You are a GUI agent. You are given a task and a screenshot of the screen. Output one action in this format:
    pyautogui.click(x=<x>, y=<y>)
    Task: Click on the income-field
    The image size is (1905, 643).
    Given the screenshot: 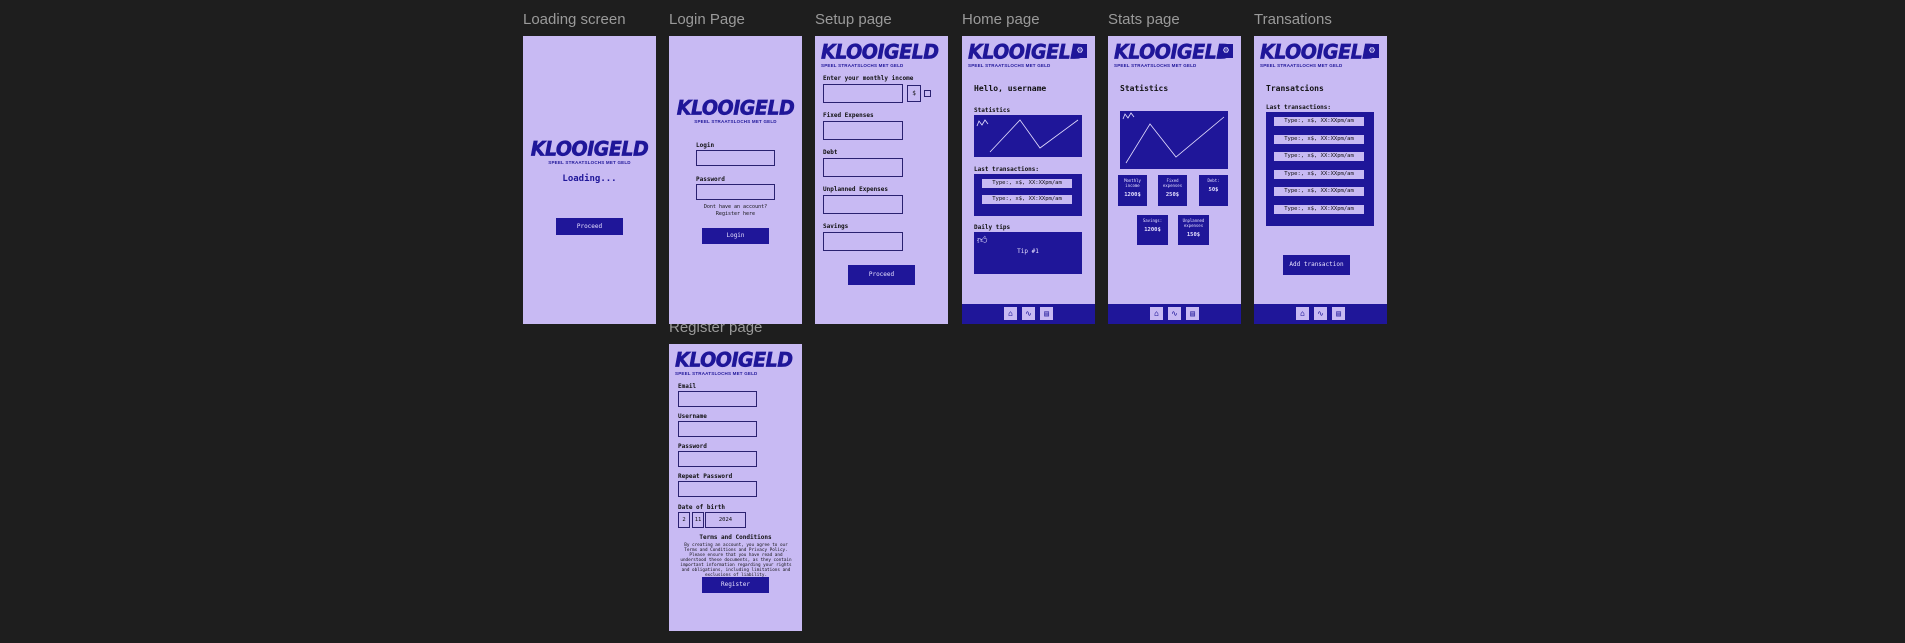 What is the action you would take?
    pyautogui.click(x=863, y=93)
    